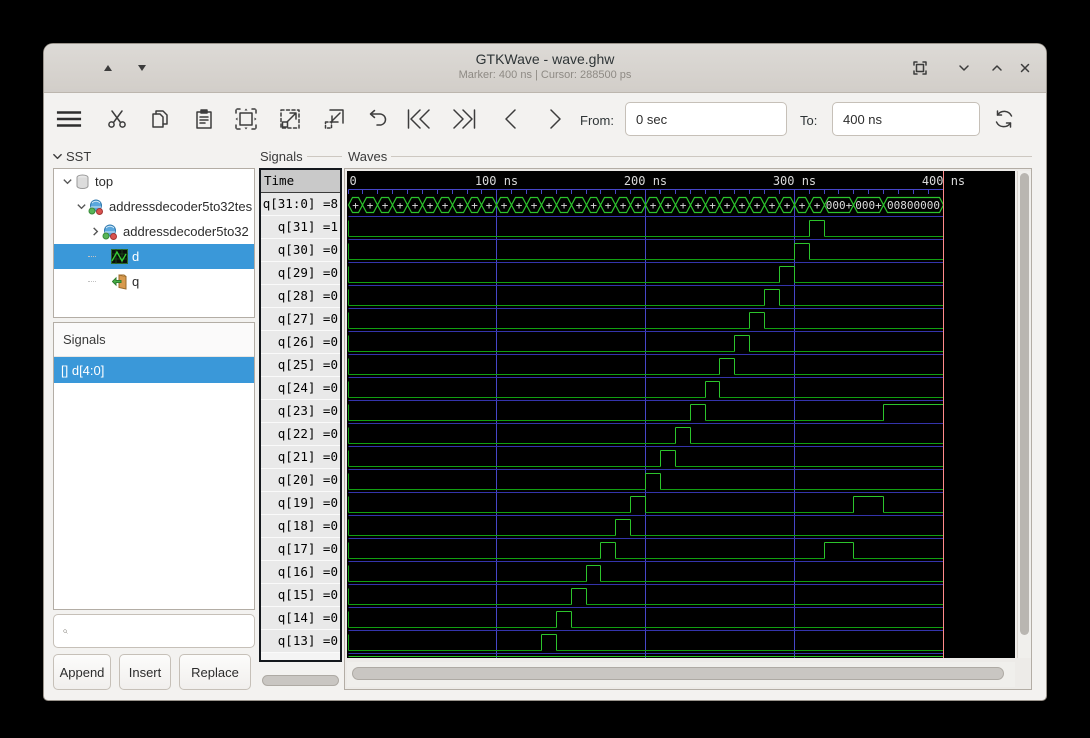 The height and width of the screenshot is (738, 1090). I want to click on go-to-end-button, so click(464, 119).